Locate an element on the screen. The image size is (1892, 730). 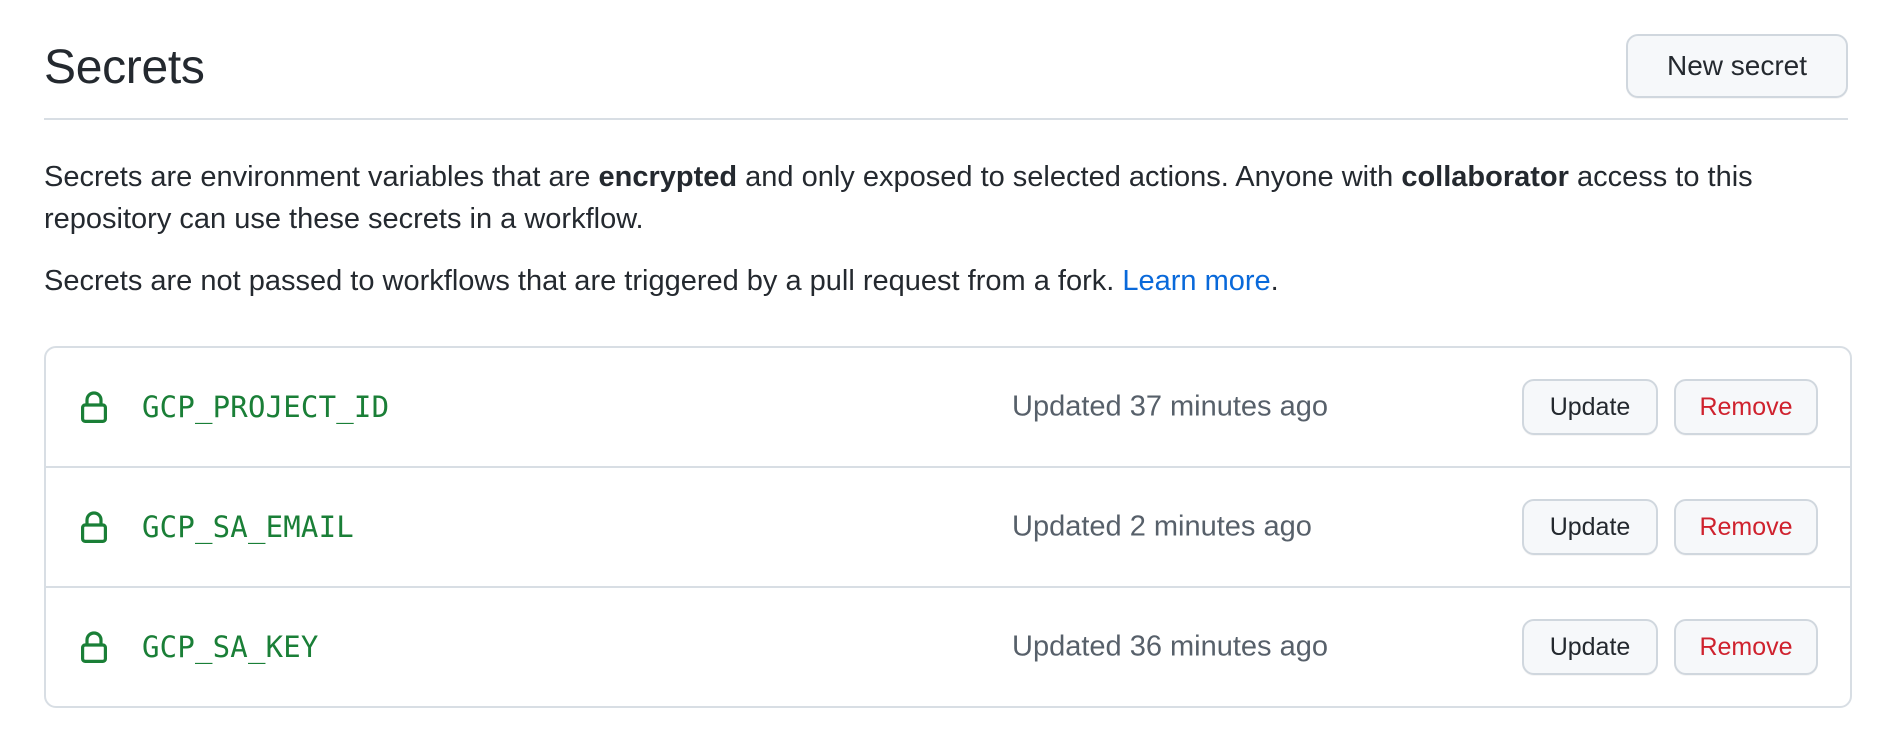
secret-updated-time: Updated 36 minutes ago is located at coordinates (1170, 646).